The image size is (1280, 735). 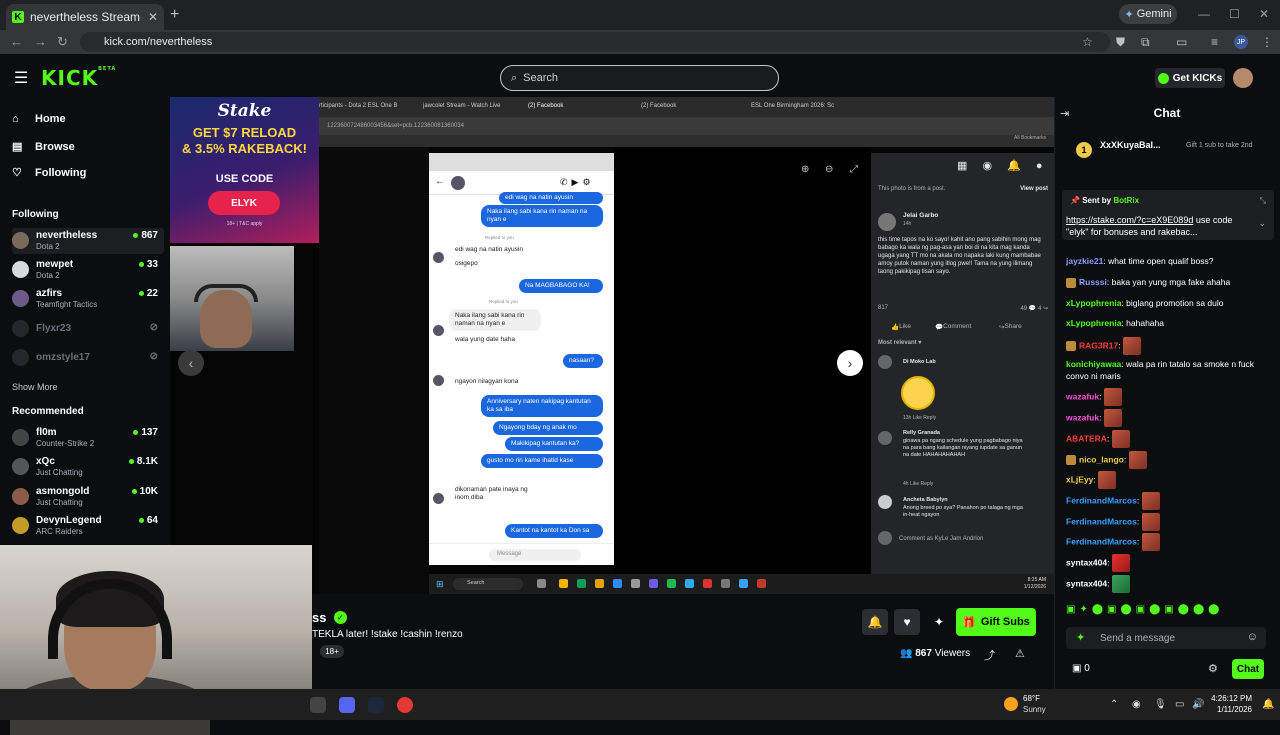 What do you see at coordinates (1148, 14) in the screenshot?
I see `gemini-button: ✦ Gemini` at bounding box center [1148, 14].